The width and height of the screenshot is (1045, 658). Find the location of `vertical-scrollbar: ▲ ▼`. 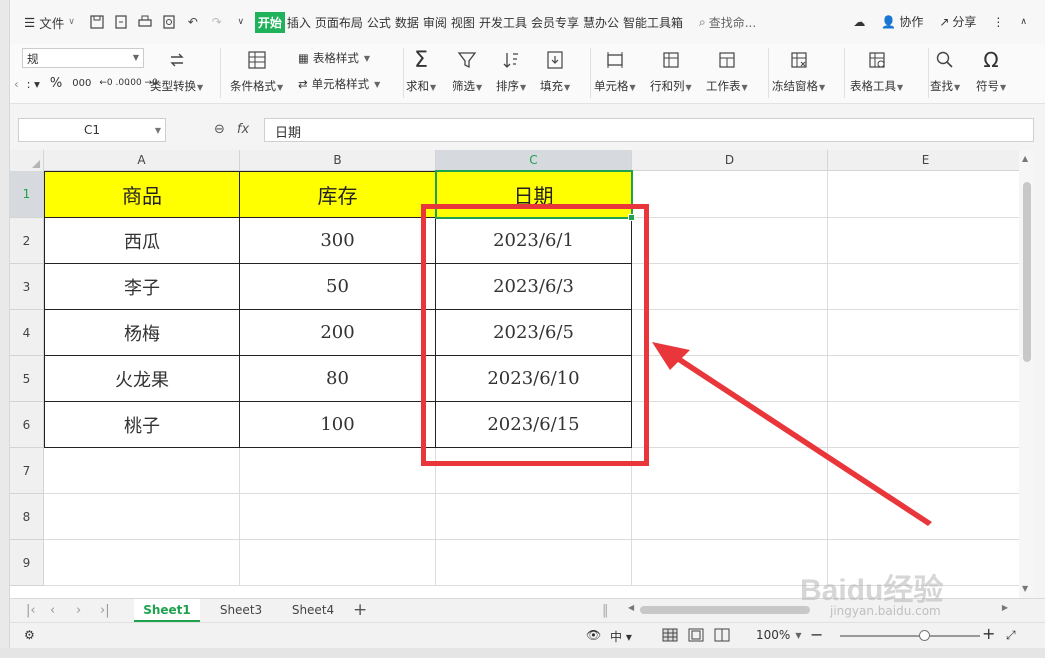

vertical-scrollbar: ▲ ▼ is located at coordinates (1027, 374).